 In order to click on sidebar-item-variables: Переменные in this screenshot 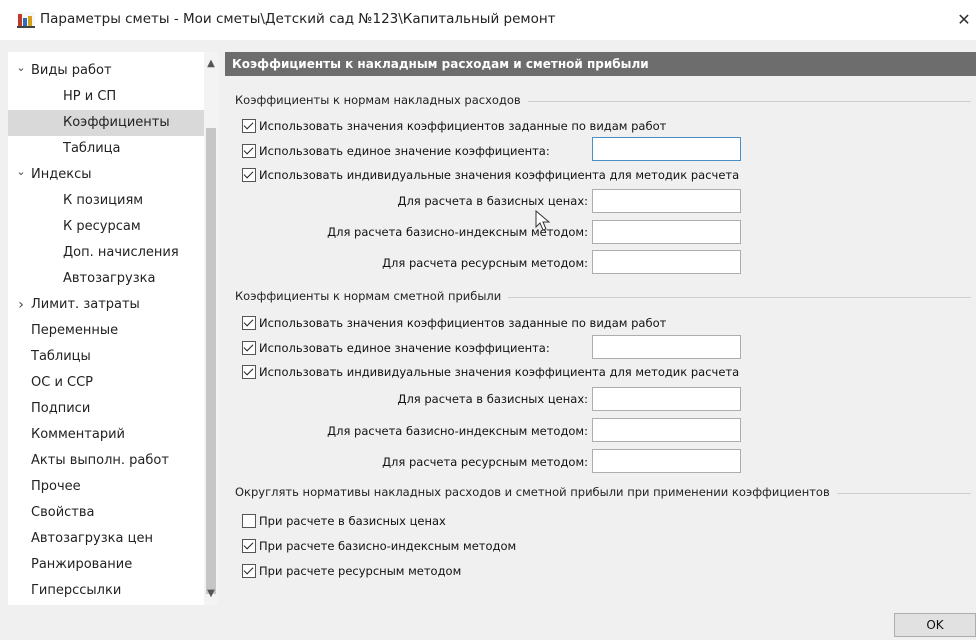, I will do `click(106, 331)`.